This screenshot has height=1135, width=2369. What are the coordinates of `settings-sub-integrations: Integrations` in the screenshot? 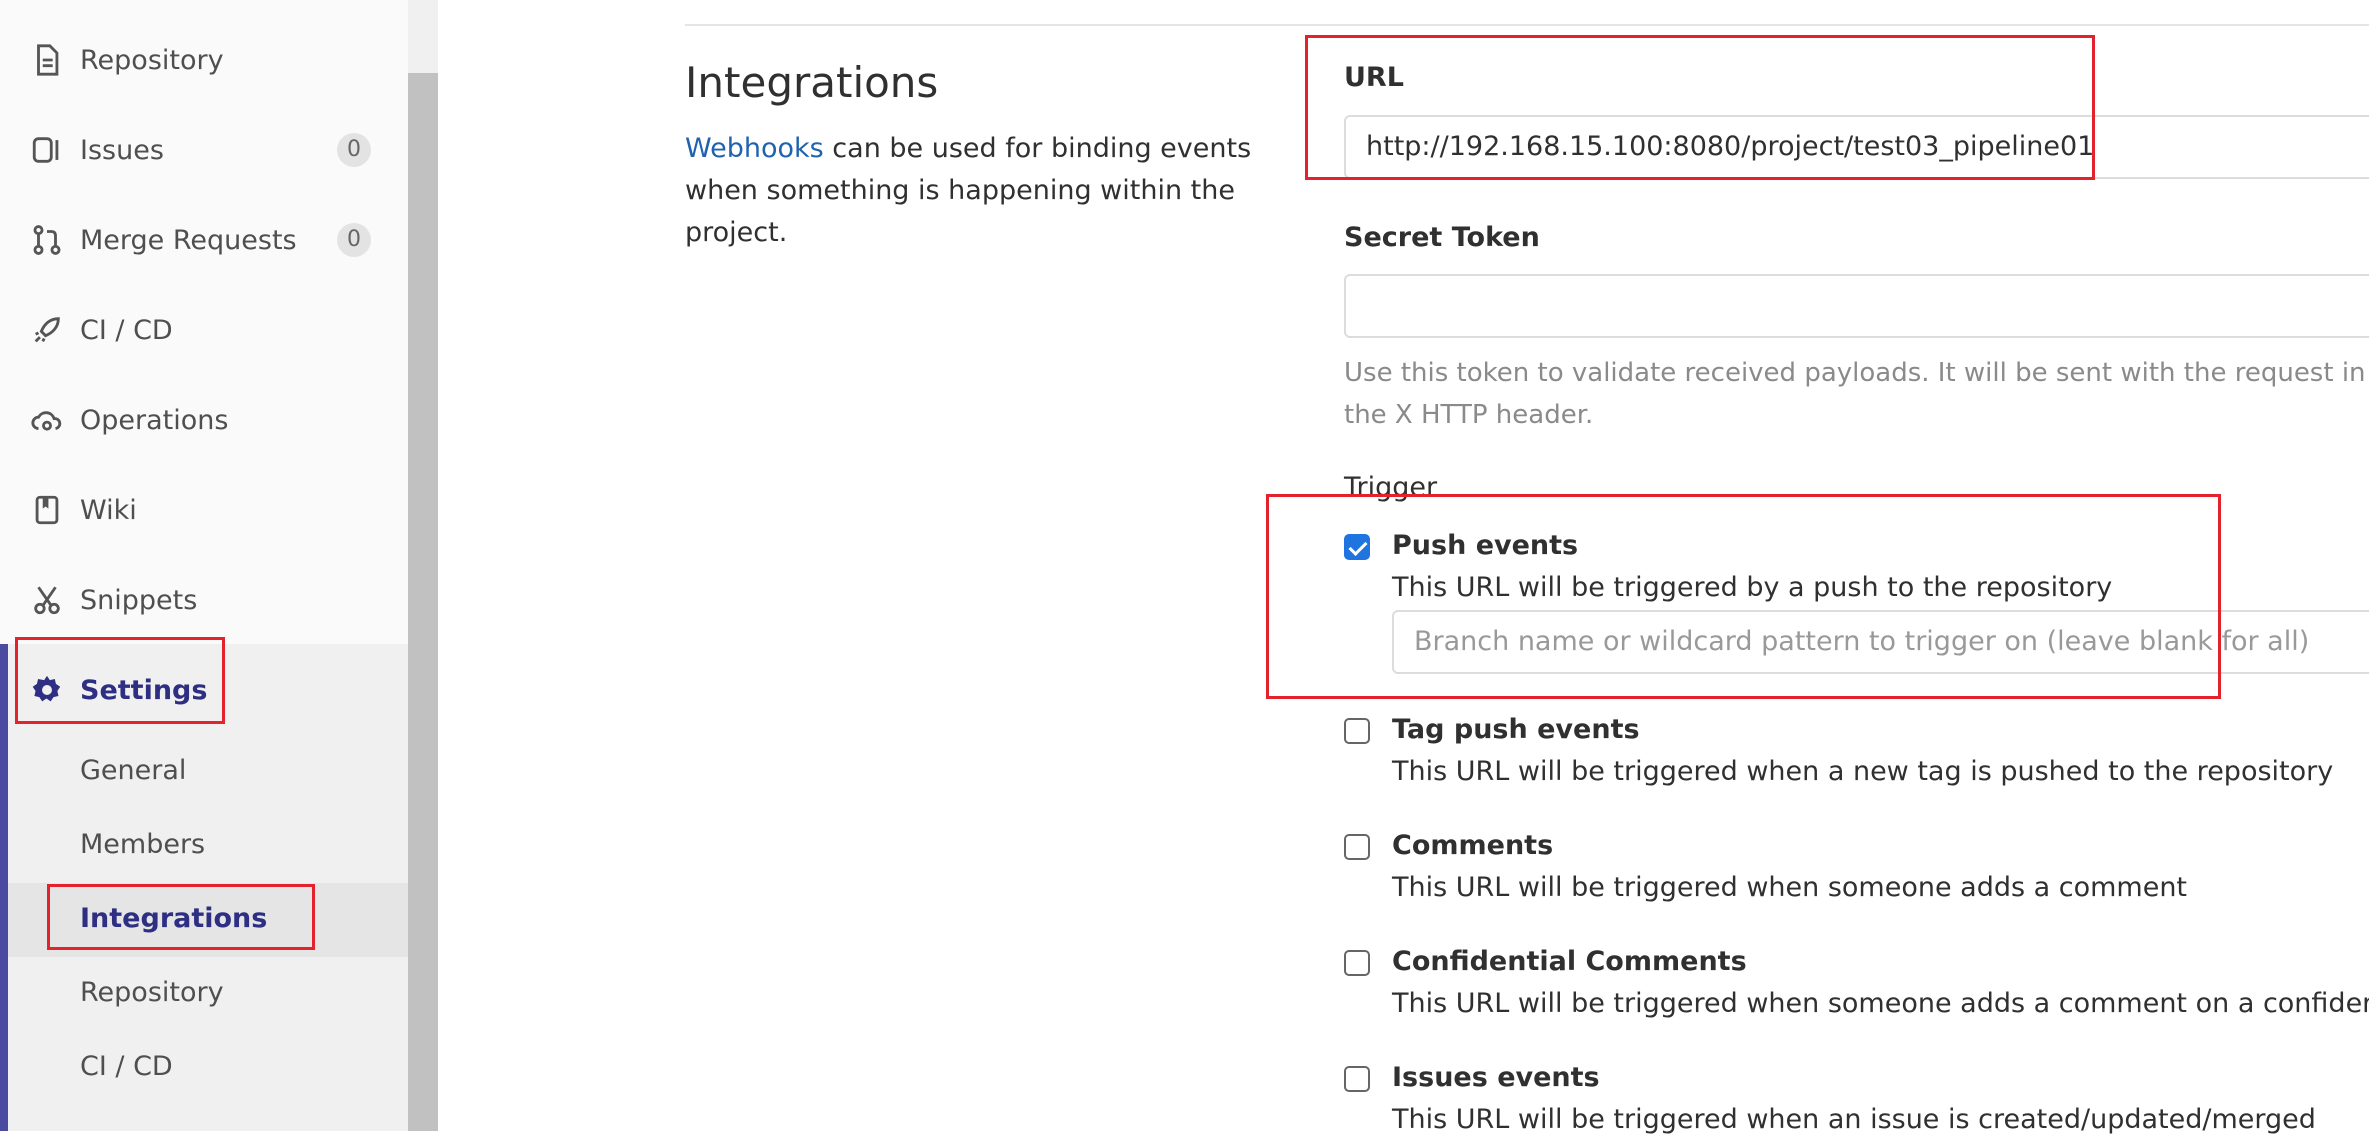 It's located at (208, 920).